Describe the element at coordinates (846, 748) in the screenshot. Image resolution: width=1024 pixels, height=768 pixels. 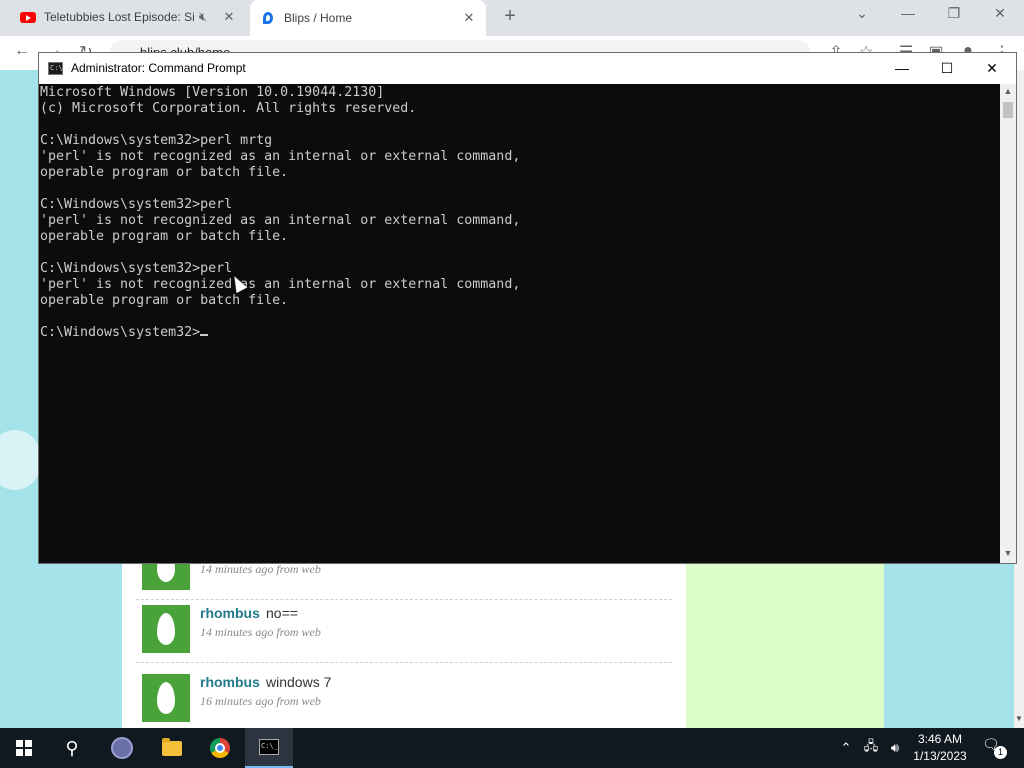
I see `show-hidden-icons-icon: ⌃` at that location.